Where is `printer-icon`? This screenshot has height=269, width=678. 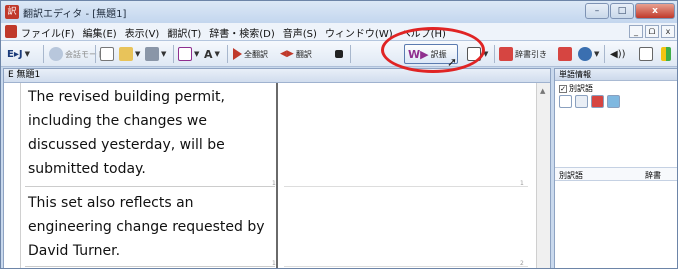
printer-icon is located at coordinates (152, 54).